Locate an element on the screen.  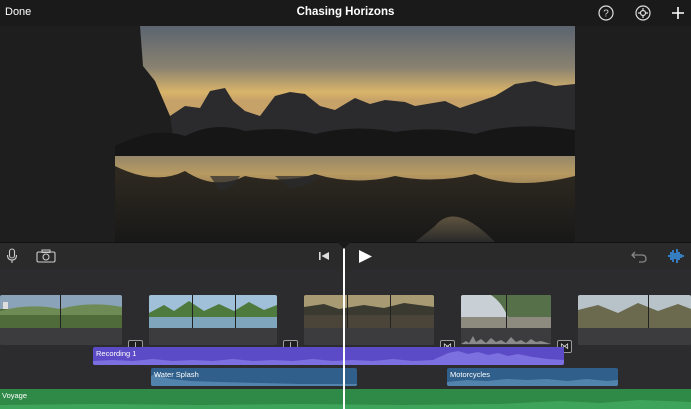
undo-icon is located at coordinates (639, 256).